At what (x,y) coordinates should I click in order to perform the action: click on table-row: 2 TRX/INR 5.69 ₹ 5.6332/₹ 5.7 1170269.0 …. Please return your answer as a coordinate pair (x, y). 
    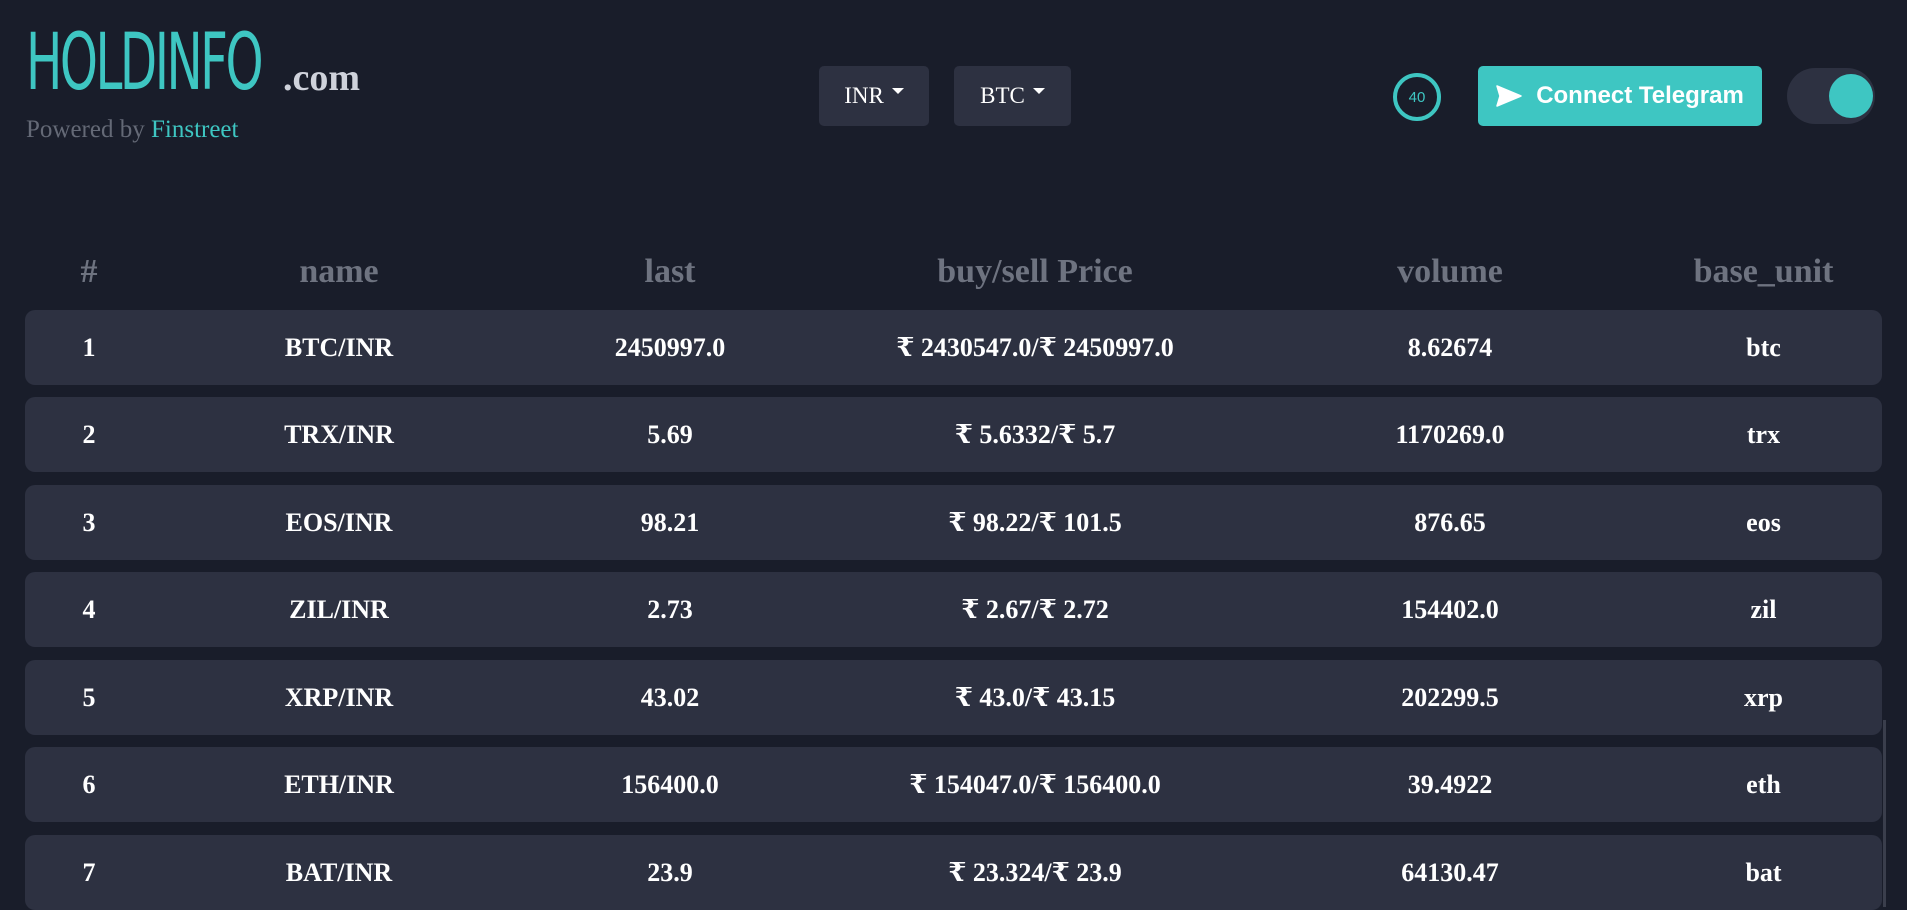
    Looking at the image, I should click on (953, 434).